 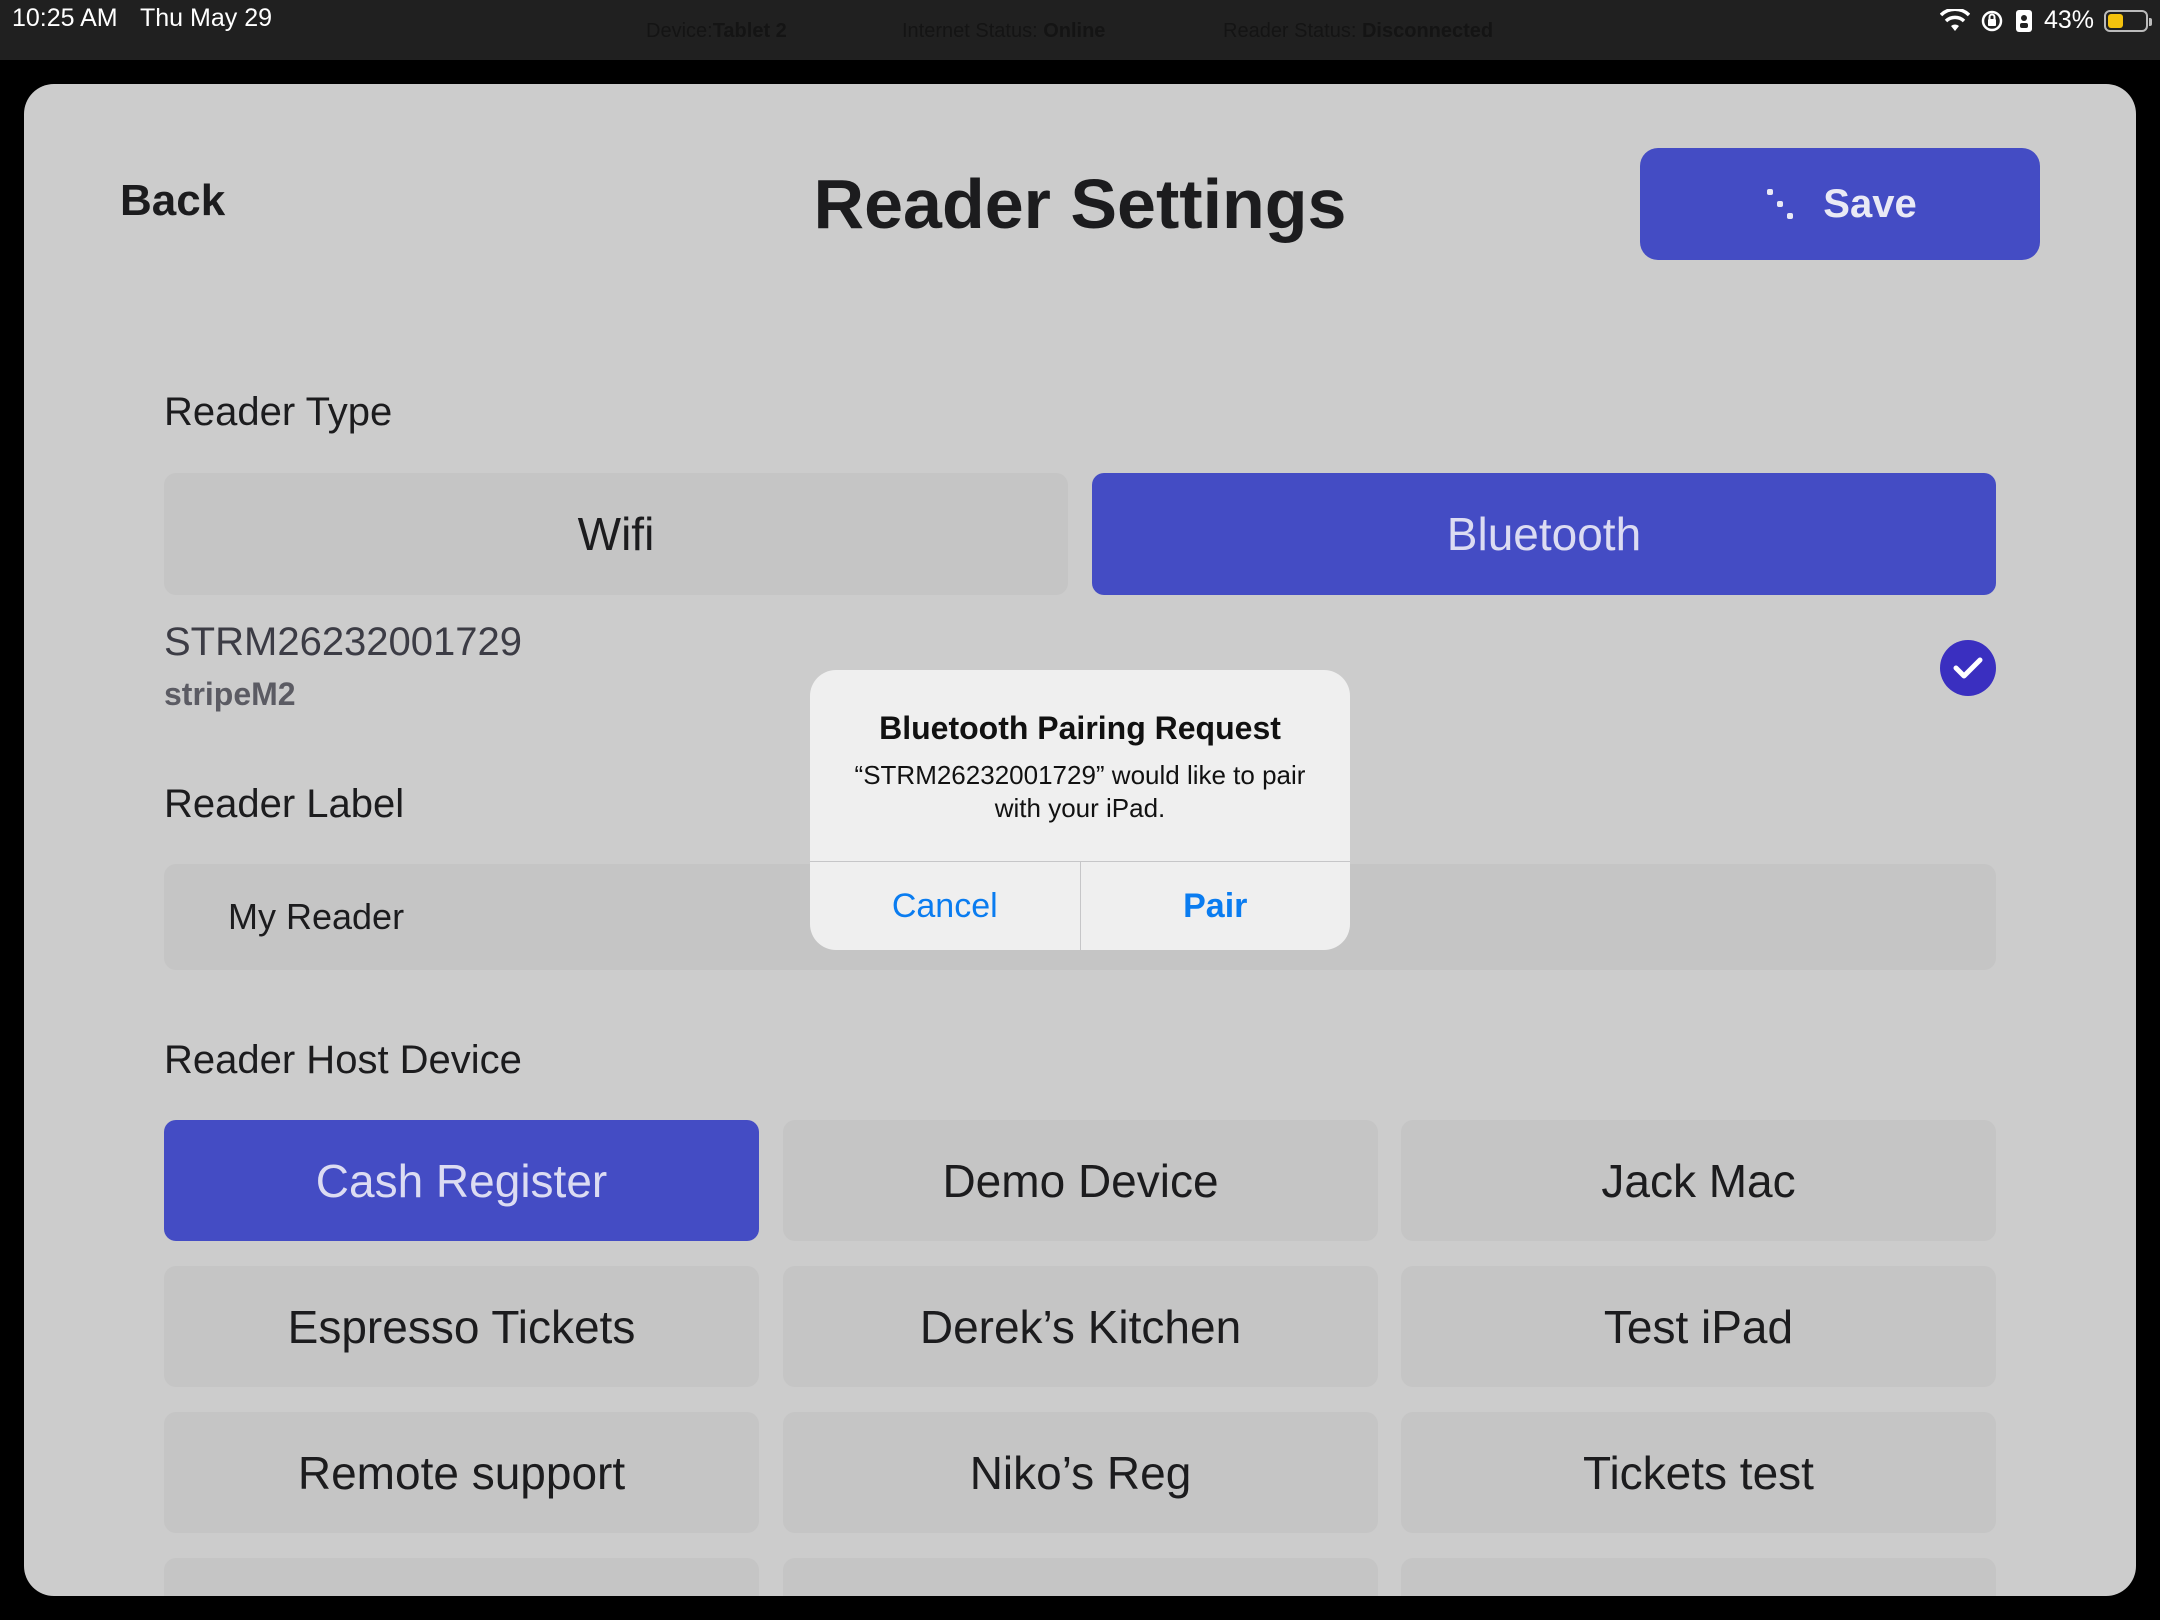 I want to click on host-device-option: Cash Register, so click(x=461, y=1180).